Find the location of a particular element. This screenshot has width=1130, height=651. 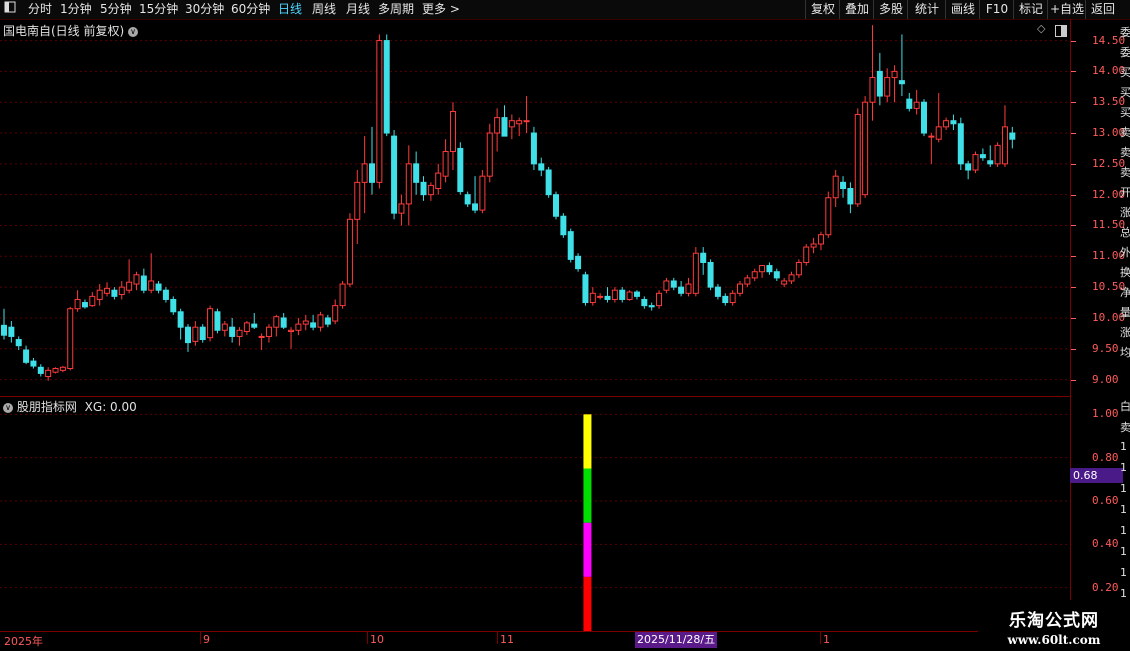

period-tab-15min: 15分钟 is located at coordinates (158, 9).